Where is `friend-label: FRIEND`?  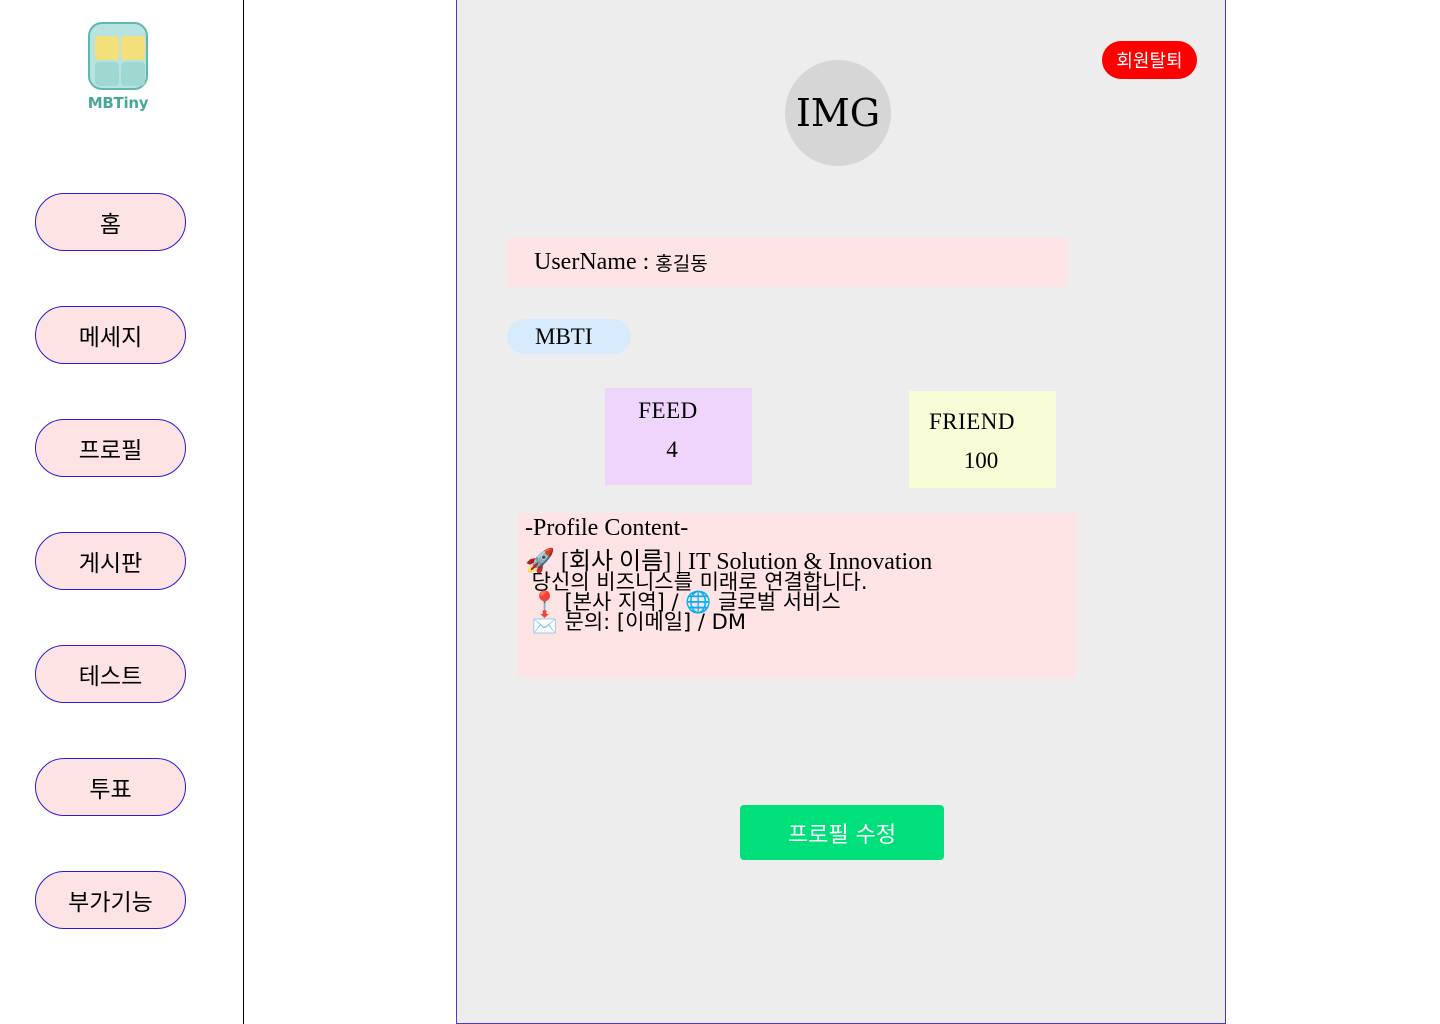 friend-label: FRIEND is located at coordinates (972, 421).